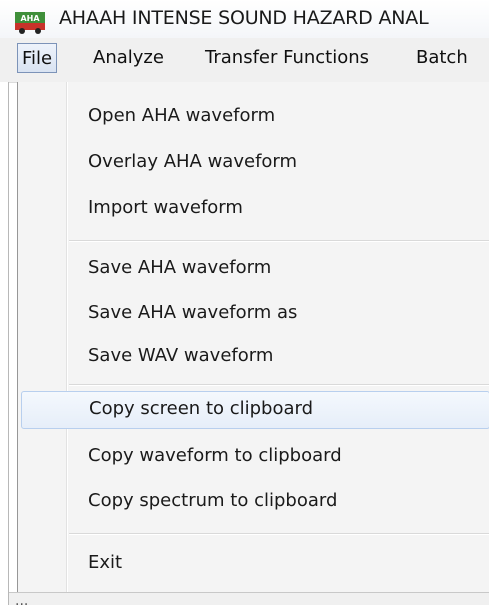 Image resolution: width=489 pixels, height=605 pixels. I want to click on menu-item-exit: Exit, so click(254, 564).